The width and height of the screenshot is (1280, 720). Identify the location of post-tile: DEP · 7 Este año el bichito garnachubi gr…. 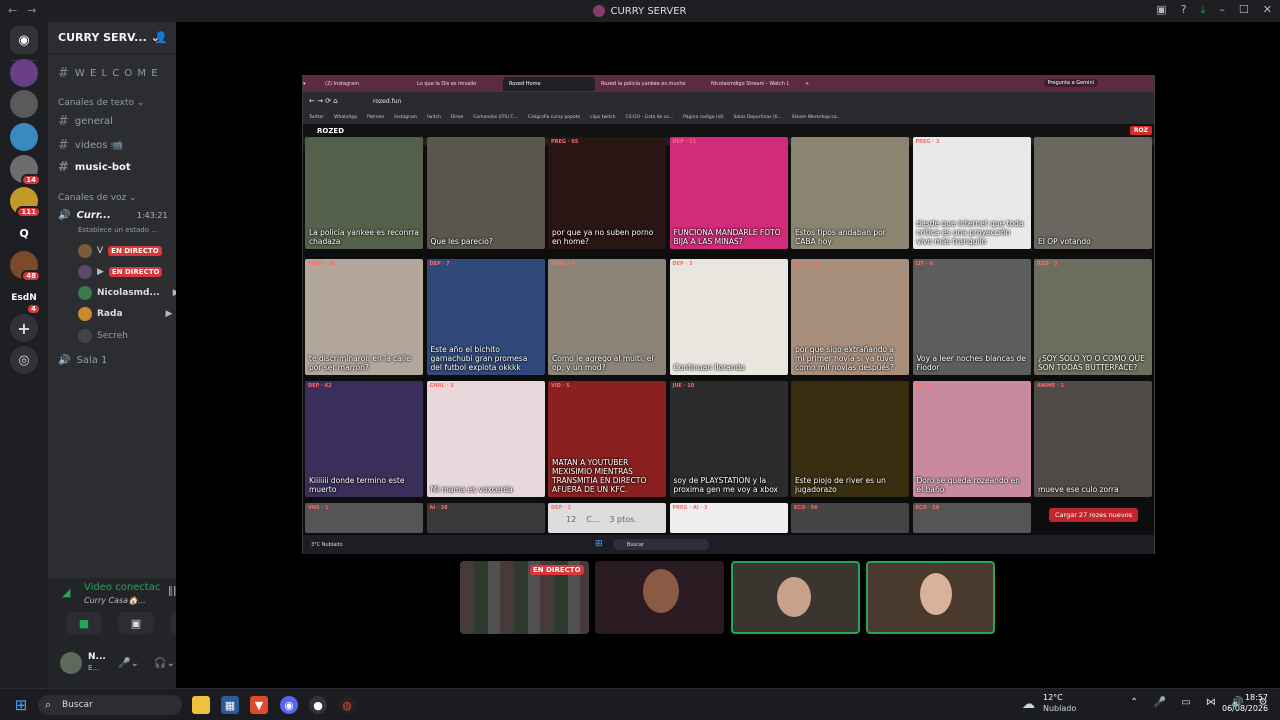
(485, 317).